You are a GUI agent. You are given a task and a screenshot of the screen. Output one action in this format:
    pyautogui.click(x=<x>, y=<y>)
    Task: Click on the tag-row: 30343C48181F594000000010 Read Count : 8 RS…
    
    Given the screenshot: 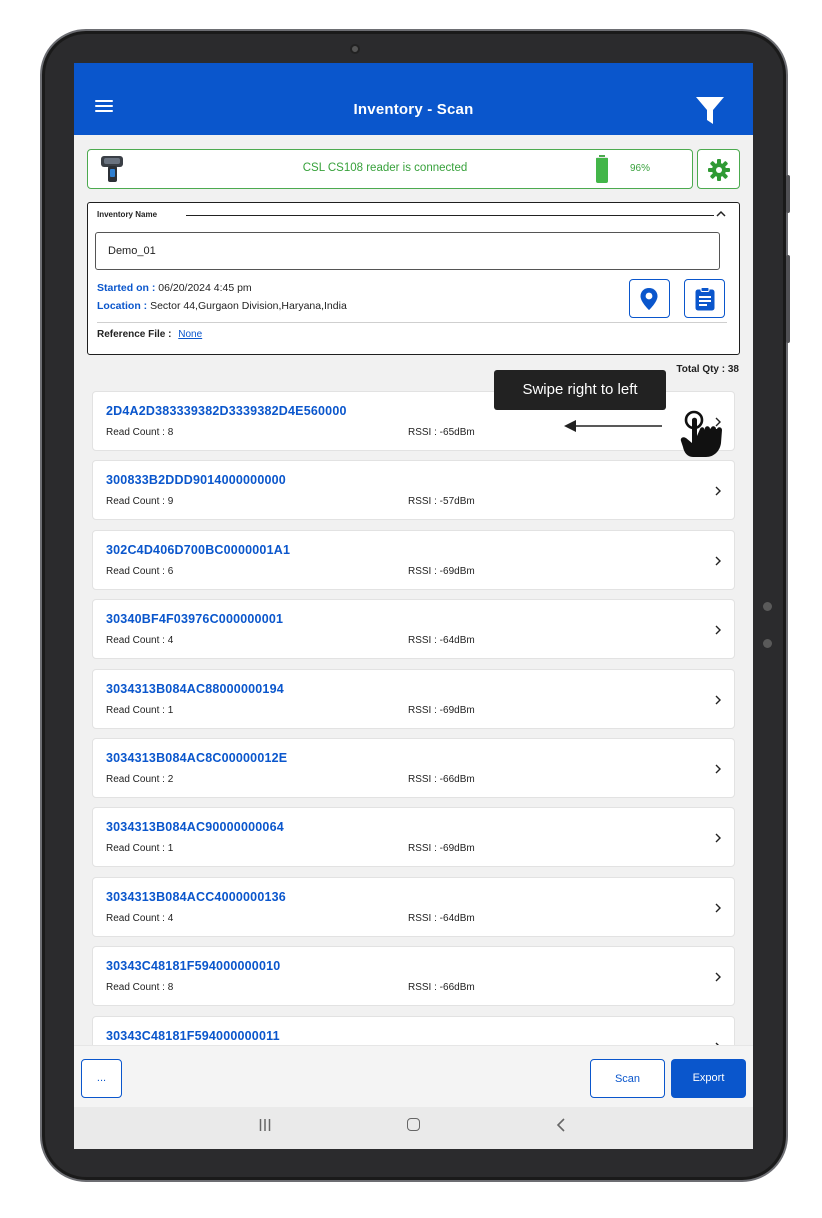 What is the action you would take?
    pyautogui.click(x=413, y=976)
    